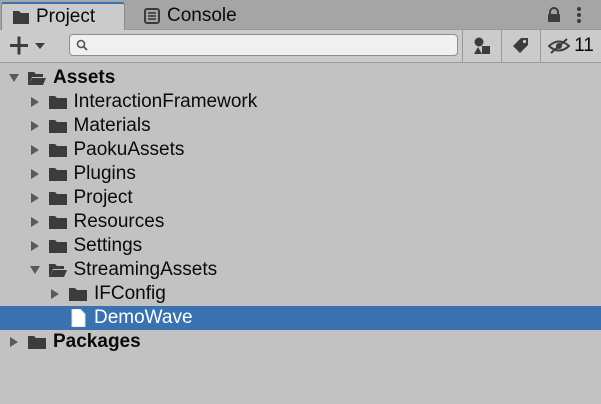  I want to click on folder-row: PaokuAssets, so click(300, 150).